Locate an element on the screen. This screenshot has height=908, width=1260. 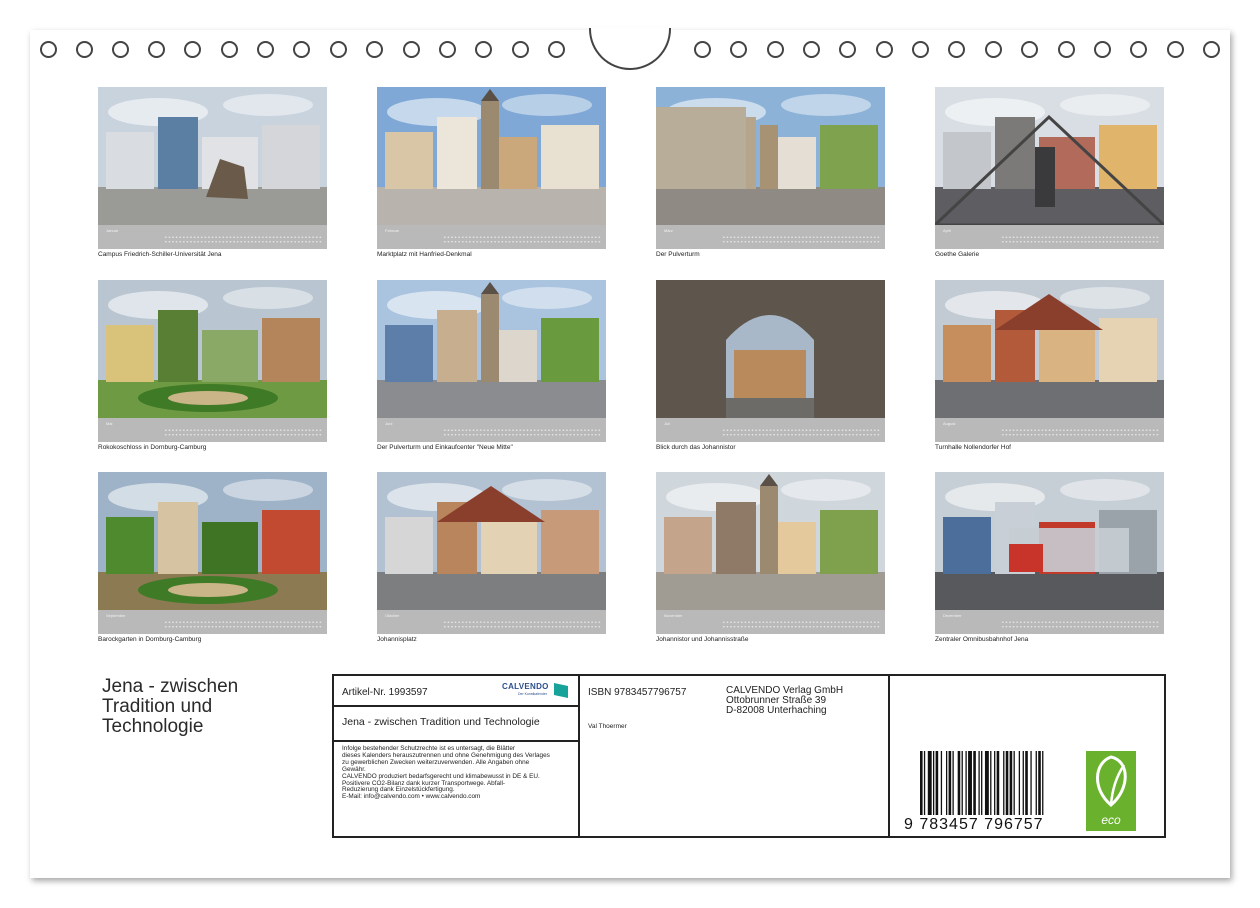
photo-caption: Blick durch das Johannistor is located at coordinates (696, 447).